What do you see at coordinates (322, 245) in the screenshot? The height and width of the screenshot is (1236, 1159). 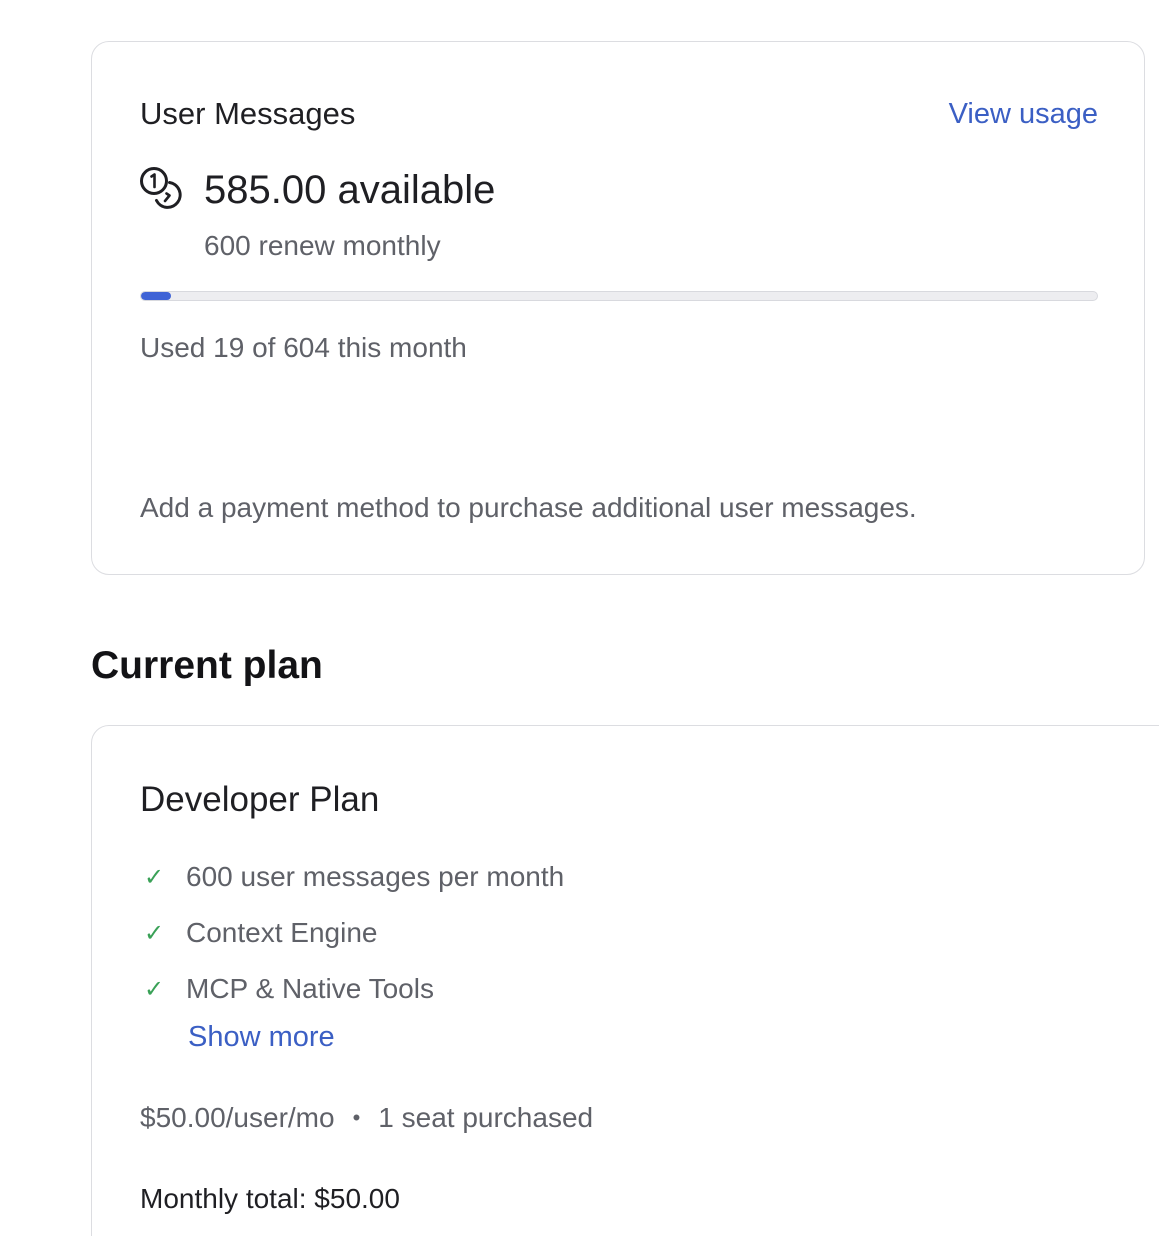 I see `renew-info: 600 renew monthly` at bounding box center [322, 245].